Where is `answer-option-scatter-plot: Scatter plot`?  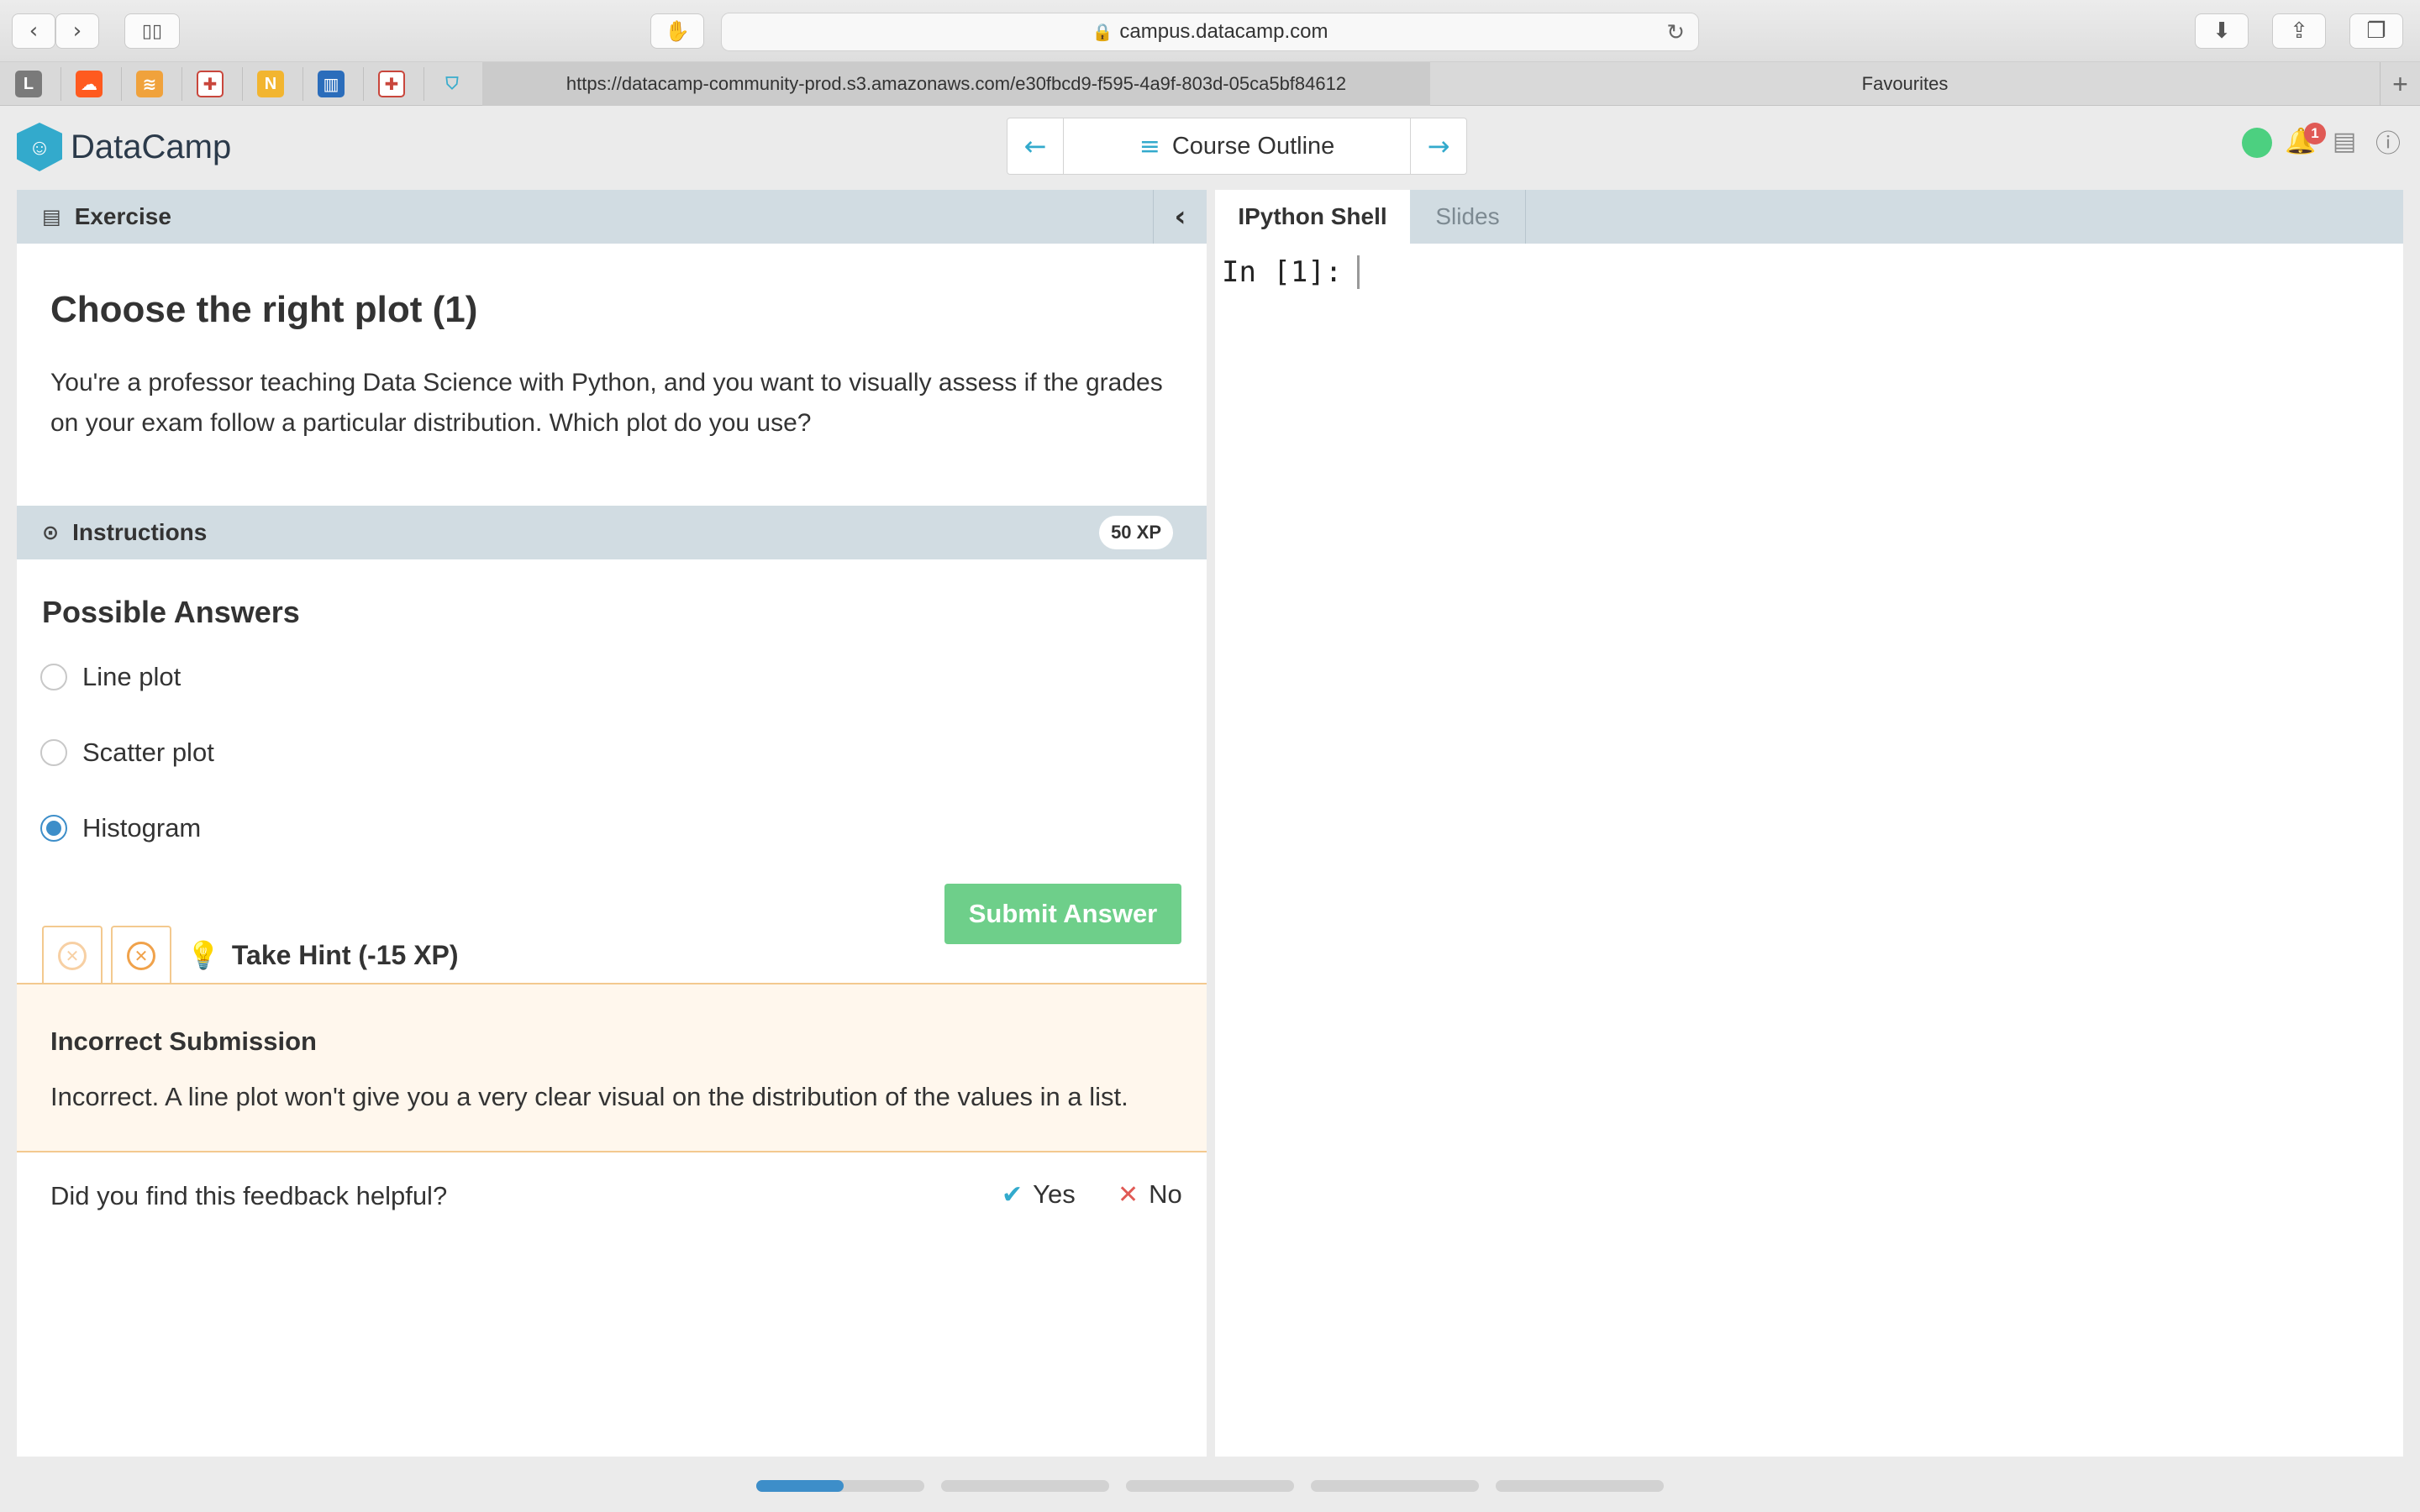
answer-option-scatter-plot: Scatter plot is located at coordinates (127, 753).